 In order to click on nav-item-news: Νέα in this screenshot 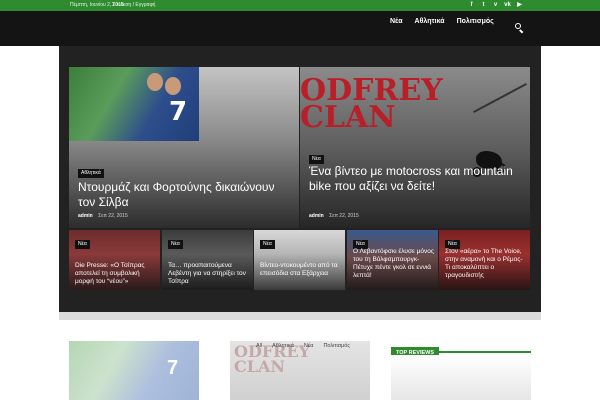, I will do `click(396, 21)`.